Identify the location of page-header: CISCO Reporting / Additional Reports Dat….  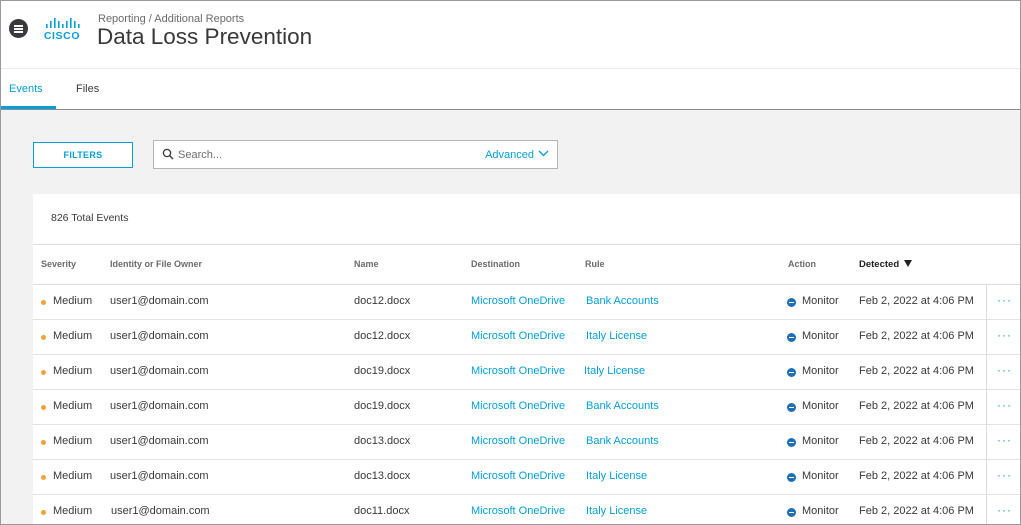
(510, 34).